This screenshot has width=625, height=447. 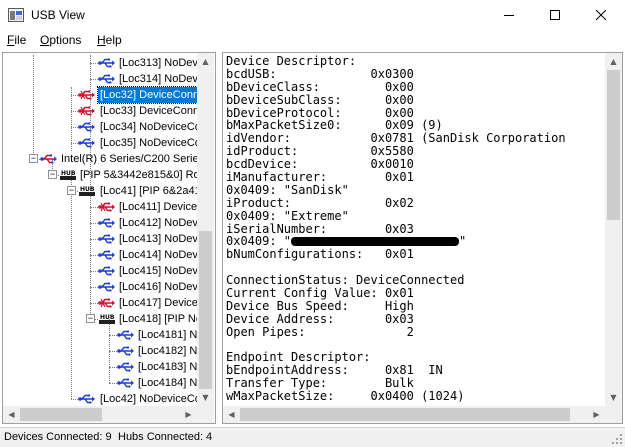 What do you see at coordinates (312, 40) in the screenshot?
I see `menu-bar: File Options Help` at bounding box center [312, 40].